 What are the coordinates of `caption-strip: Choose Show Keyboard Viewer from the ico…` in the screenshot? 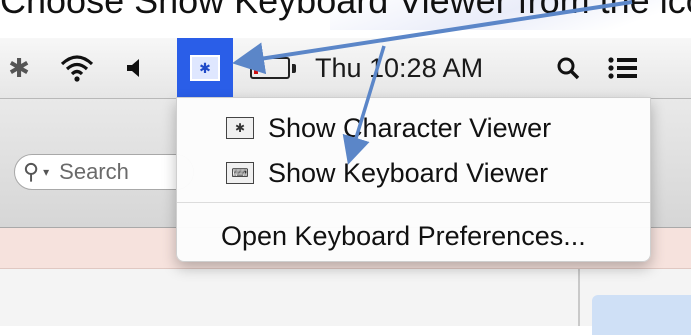 It's located at (345, 15).